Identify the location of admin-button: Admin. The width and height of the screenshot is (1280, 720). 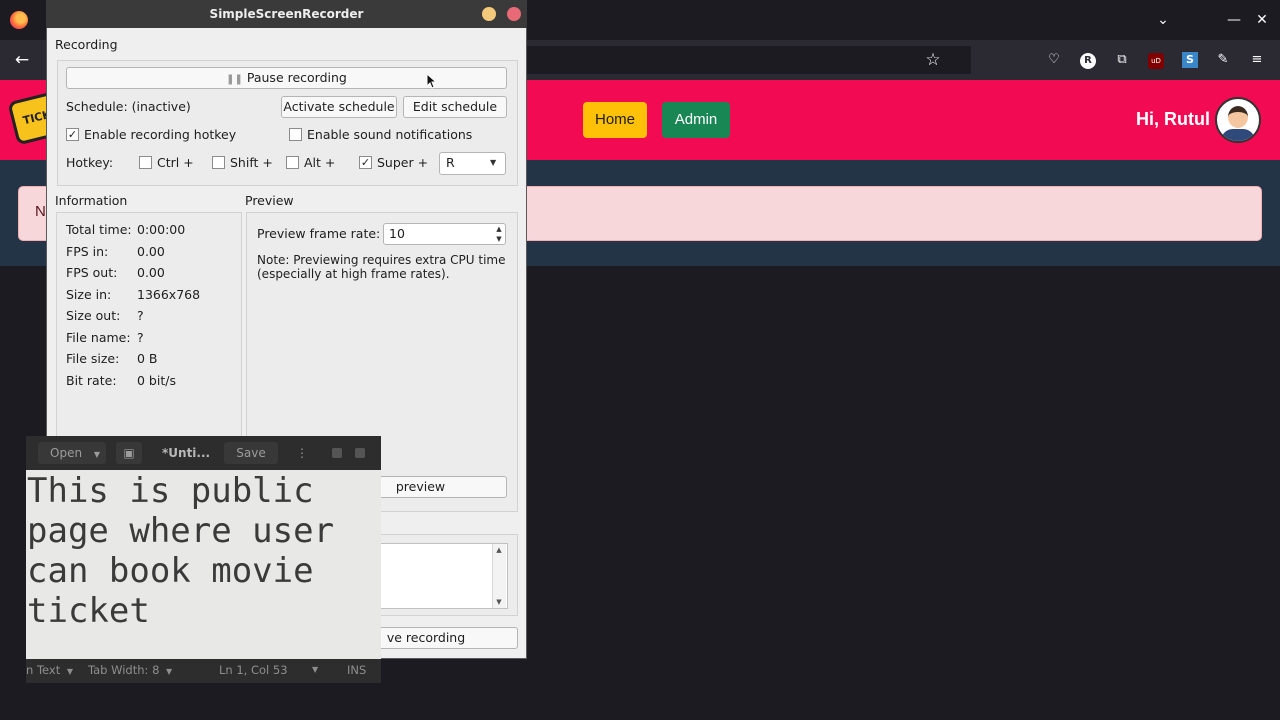
(696, 120).